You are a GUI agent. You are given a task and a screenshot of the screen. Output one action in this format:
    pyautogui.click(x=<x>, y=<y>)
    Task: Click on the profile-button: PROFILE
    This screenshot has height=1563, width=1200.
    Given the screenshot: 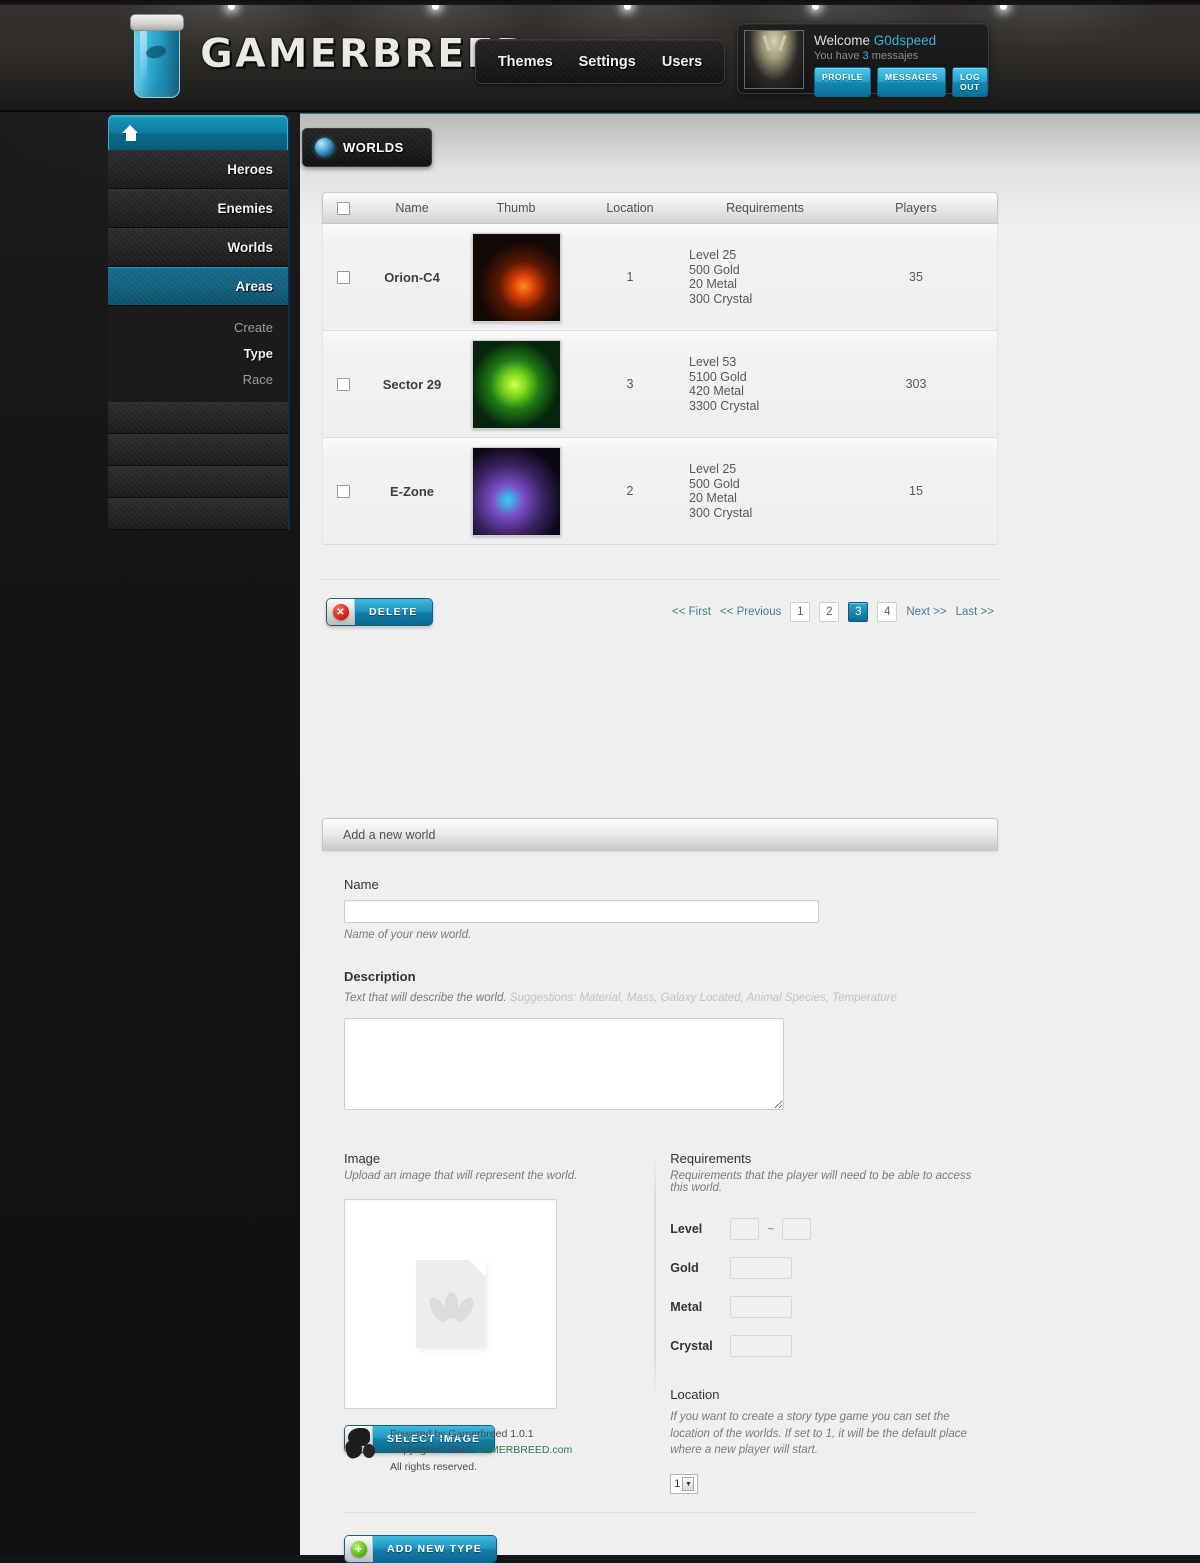 What is the action you would take?
    pyautogui.click(x=842, y=82)
    